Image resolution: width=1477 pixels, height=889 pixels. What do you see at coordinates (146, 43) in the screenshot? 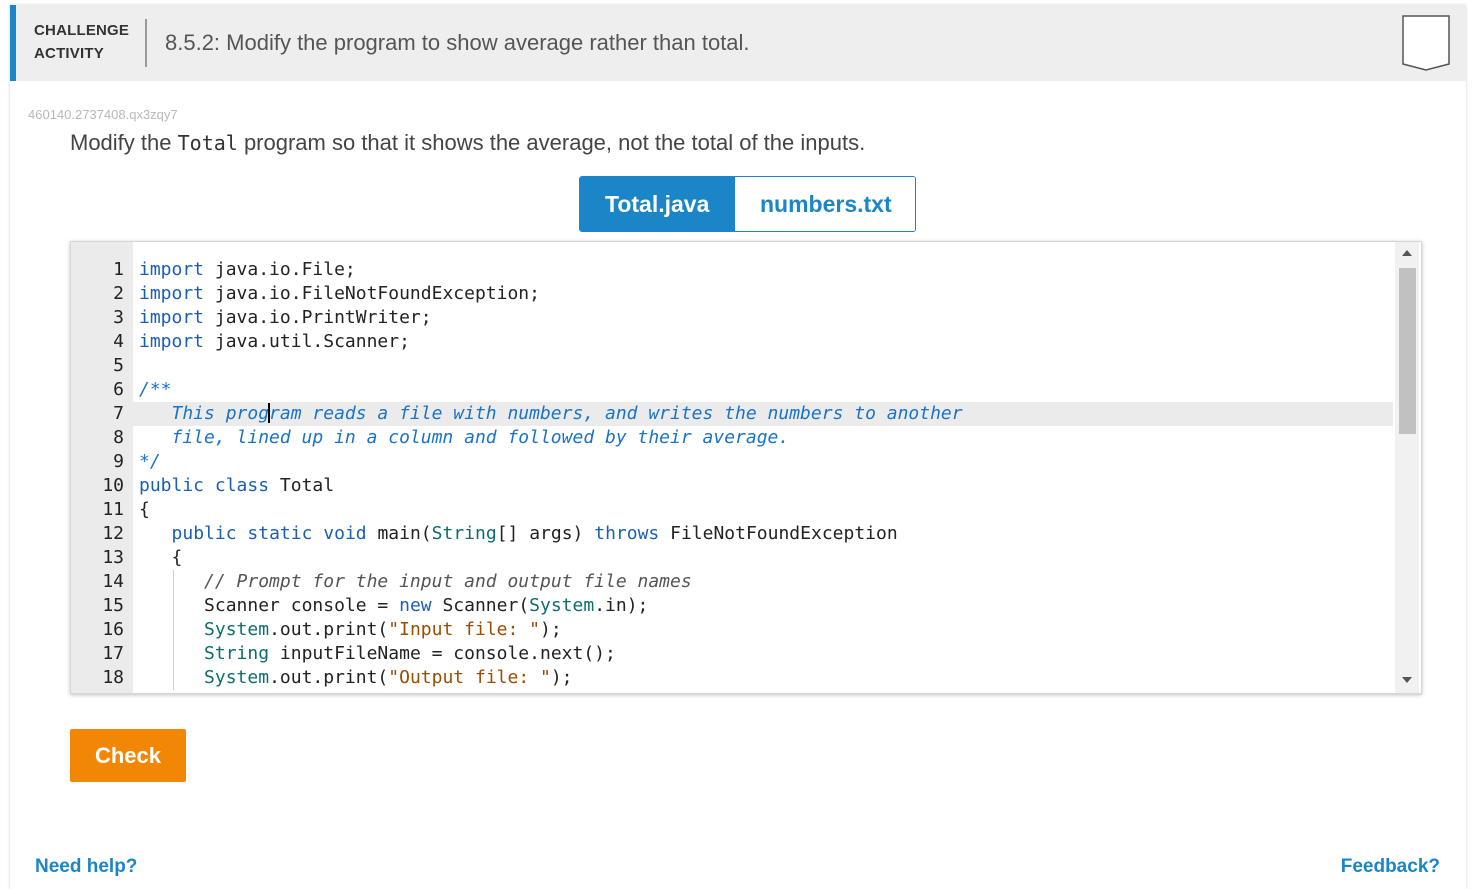
I see `header-divider` at bounding box center [146, 43].